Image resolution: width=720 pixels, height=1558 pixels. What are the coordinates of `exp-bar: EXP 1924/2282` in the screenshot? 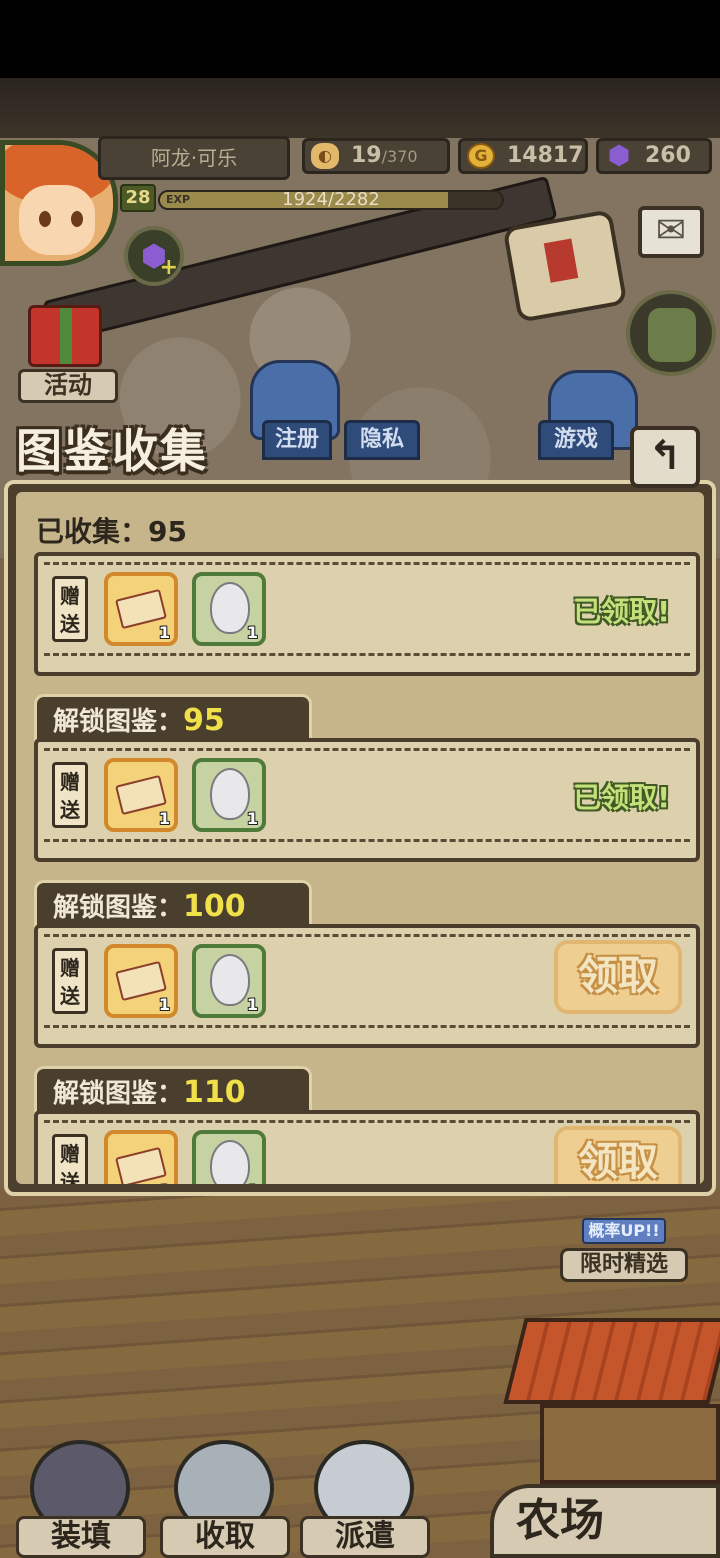 It's located at (331, 200).